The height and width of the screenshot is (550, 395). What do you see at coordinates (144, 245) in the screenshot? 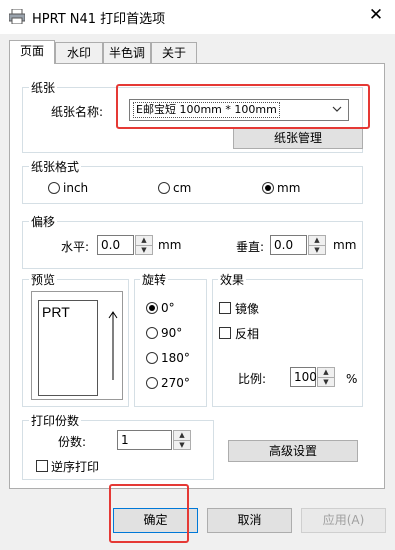
I see `offset-h-spinner: ▲ ▼` at bounding box center [144, 245].